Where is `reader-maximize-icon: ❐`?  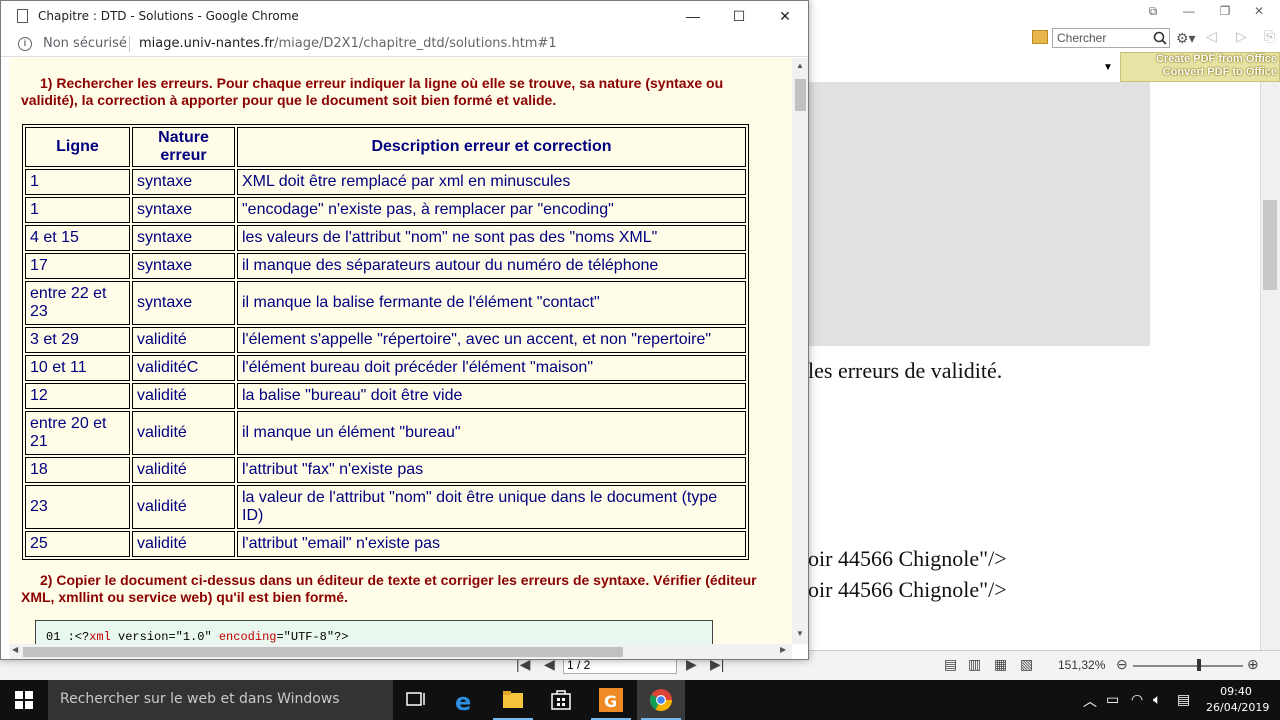
reader-maximize-icon: ❐ is located at coordinates (1225, 11).